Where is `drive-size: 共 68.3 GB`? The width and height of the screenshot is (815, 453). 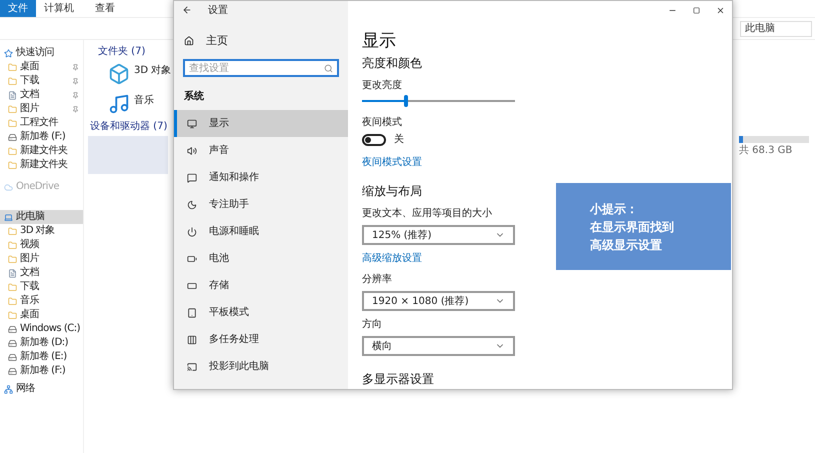
drive-size: 共 68.3 GB is located at coordinates (766, 151).